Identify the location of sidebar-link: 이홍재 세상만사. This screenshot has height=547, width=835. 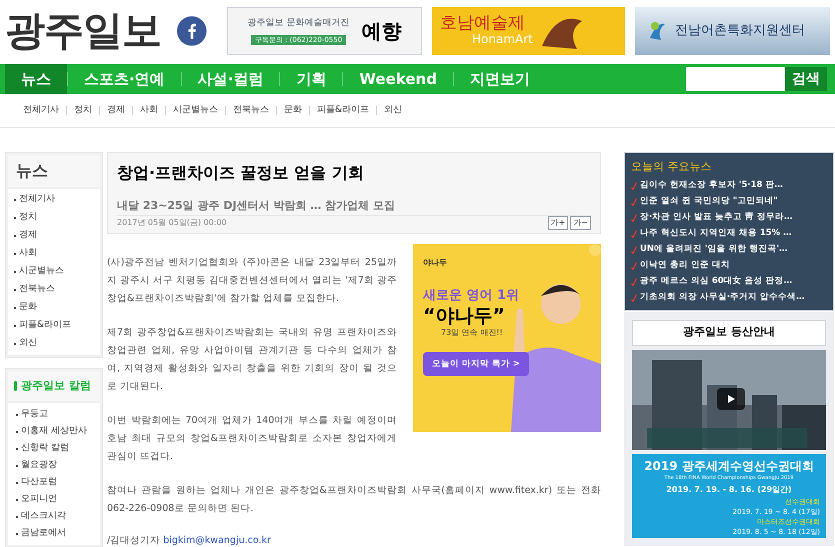
(54, 431).